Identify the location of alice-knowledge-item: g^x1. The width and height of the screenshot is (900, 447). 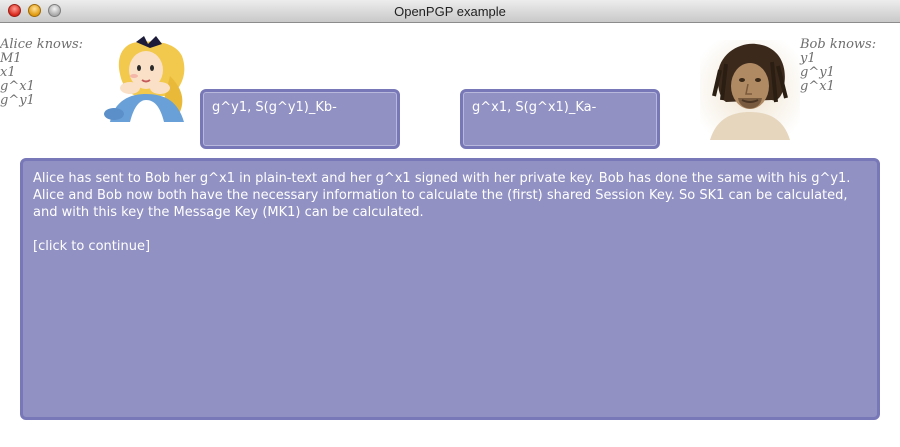
(17, 86).